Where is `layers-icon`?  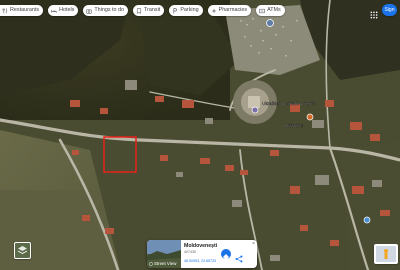 layers-icon is located at coordinates (22, 250).